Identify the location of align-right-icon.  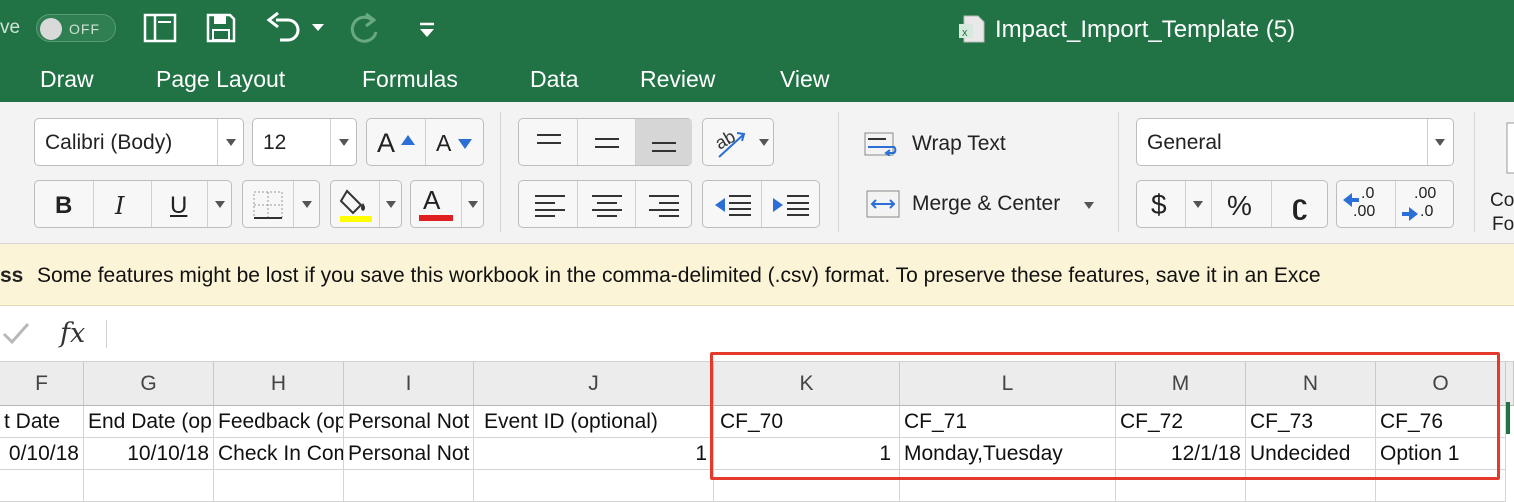
(664, 205).